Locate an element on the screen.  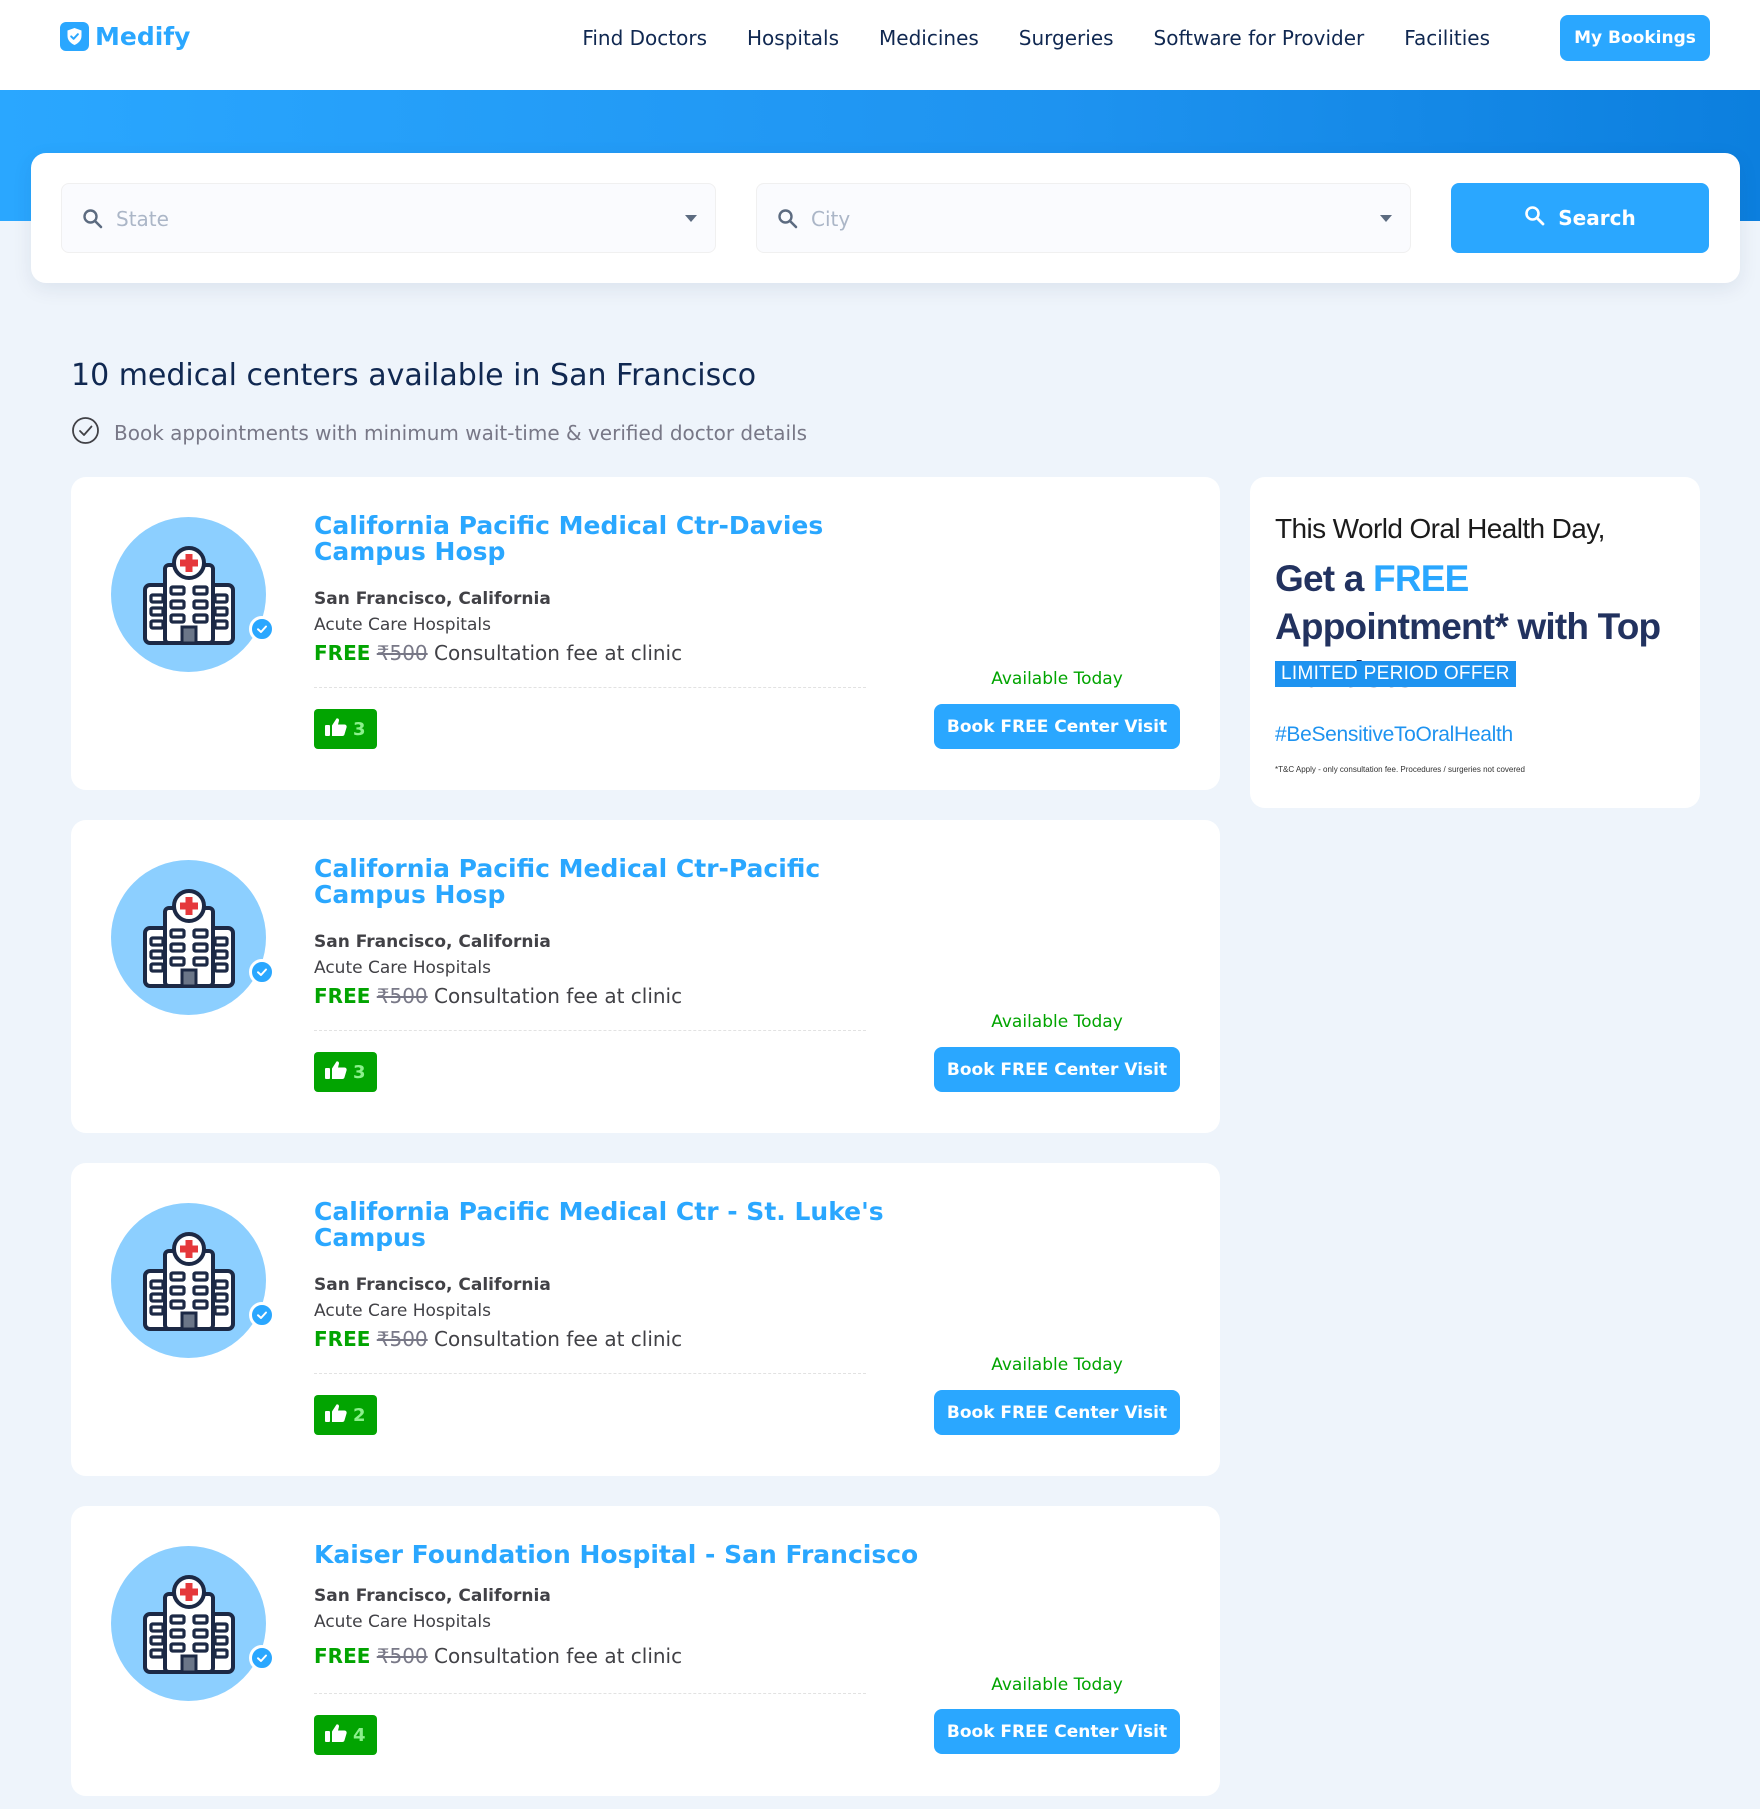
search-button-label: Search is located at coordinates (1597, 218).